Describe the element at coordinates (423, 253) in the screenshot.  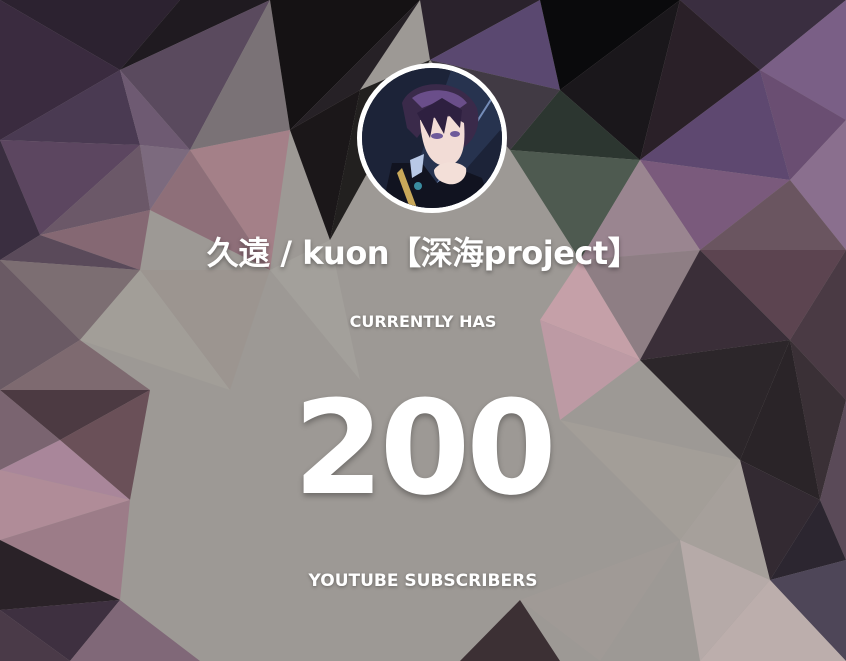
I see `channel-name: 久遠 / kuon【深海project】` at that location.